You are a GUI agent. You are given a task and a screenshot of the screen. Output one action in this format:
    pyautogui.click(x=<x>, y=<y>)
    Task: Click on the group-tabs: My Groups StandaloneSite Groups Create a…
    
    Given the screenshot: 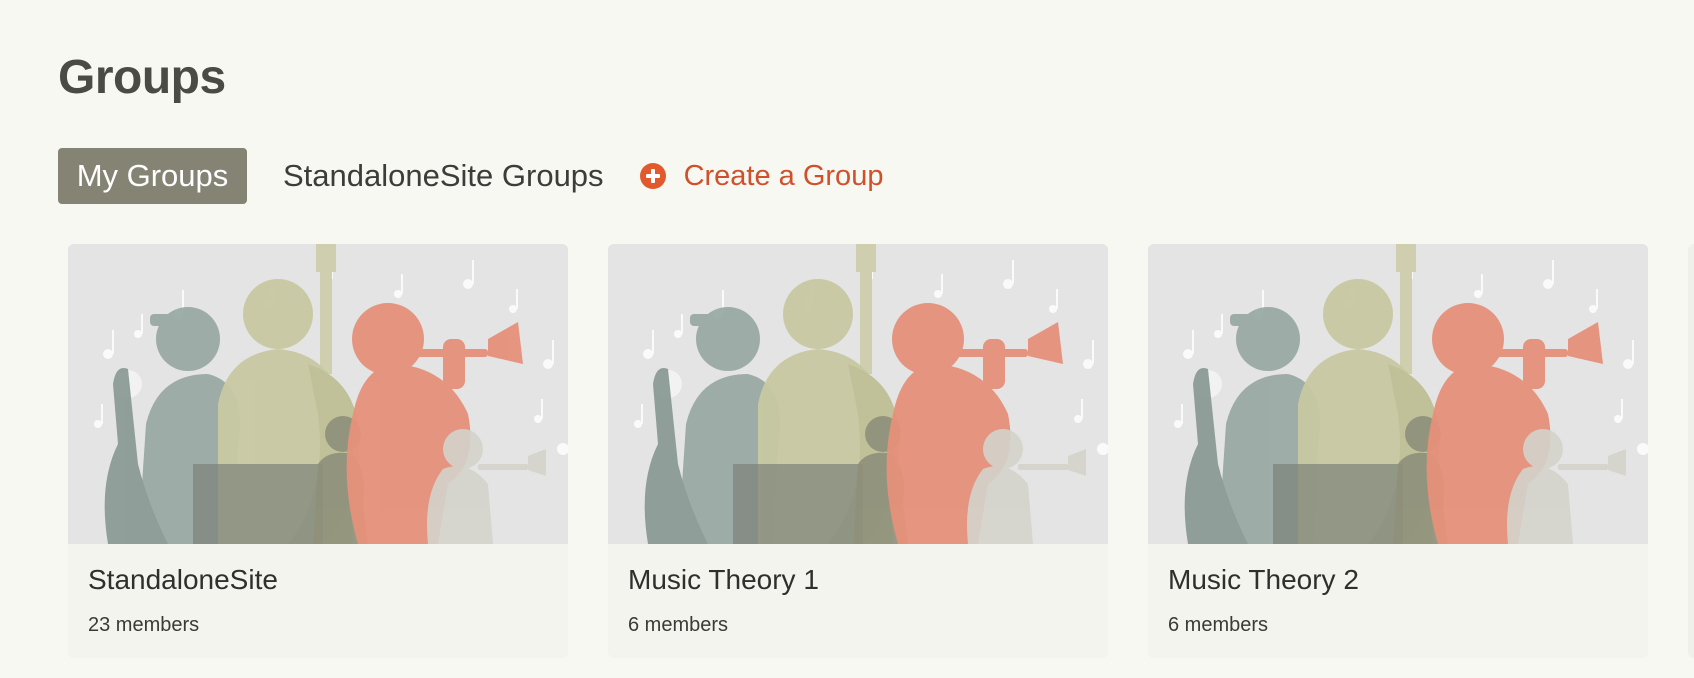 What is the action you would take?
    pyautogui.click(x=470, y=176)
    